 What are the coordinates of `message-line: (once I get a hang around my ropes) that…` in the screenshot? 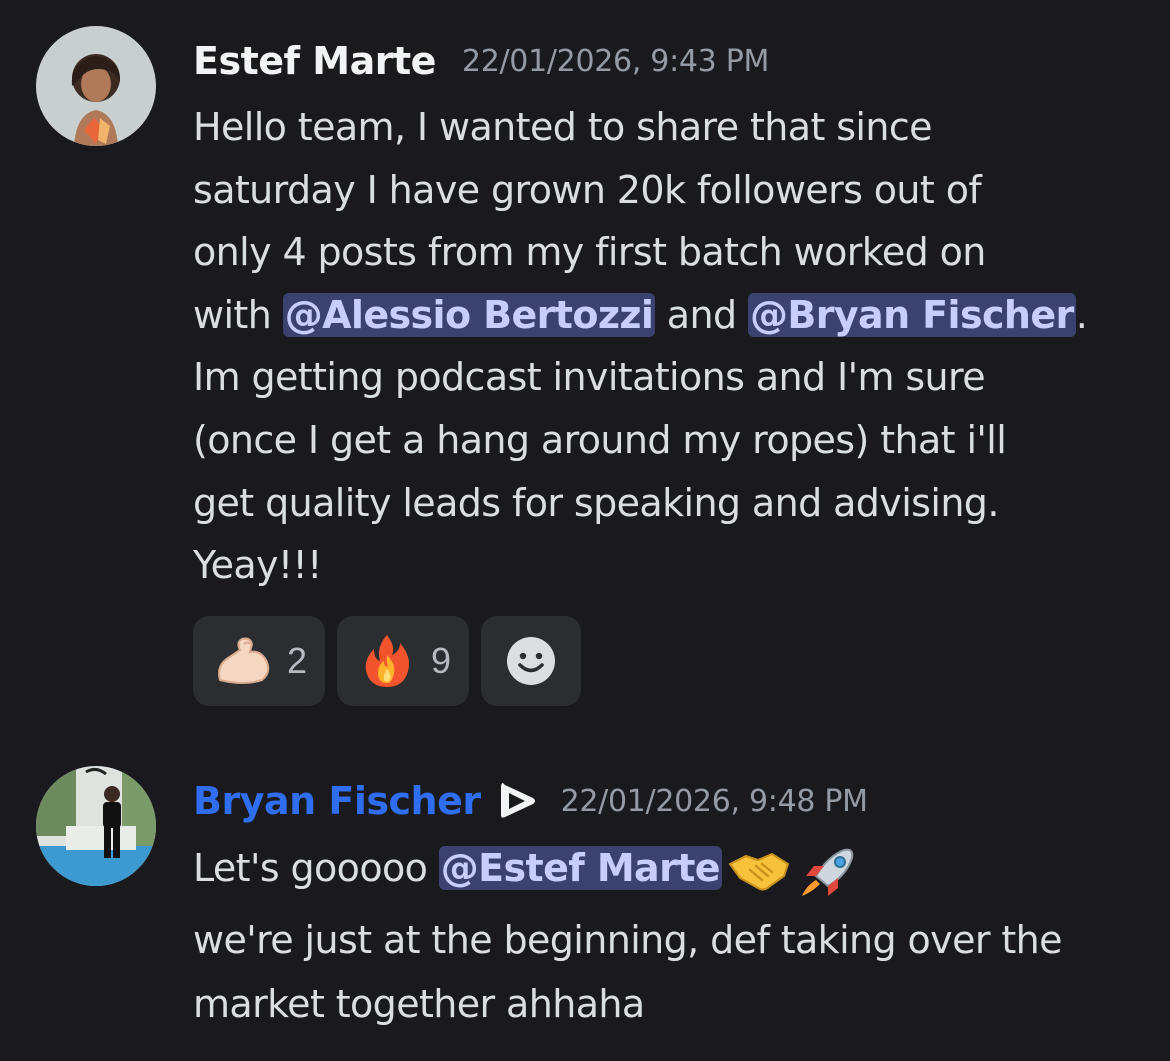 It's located at (600, 439).